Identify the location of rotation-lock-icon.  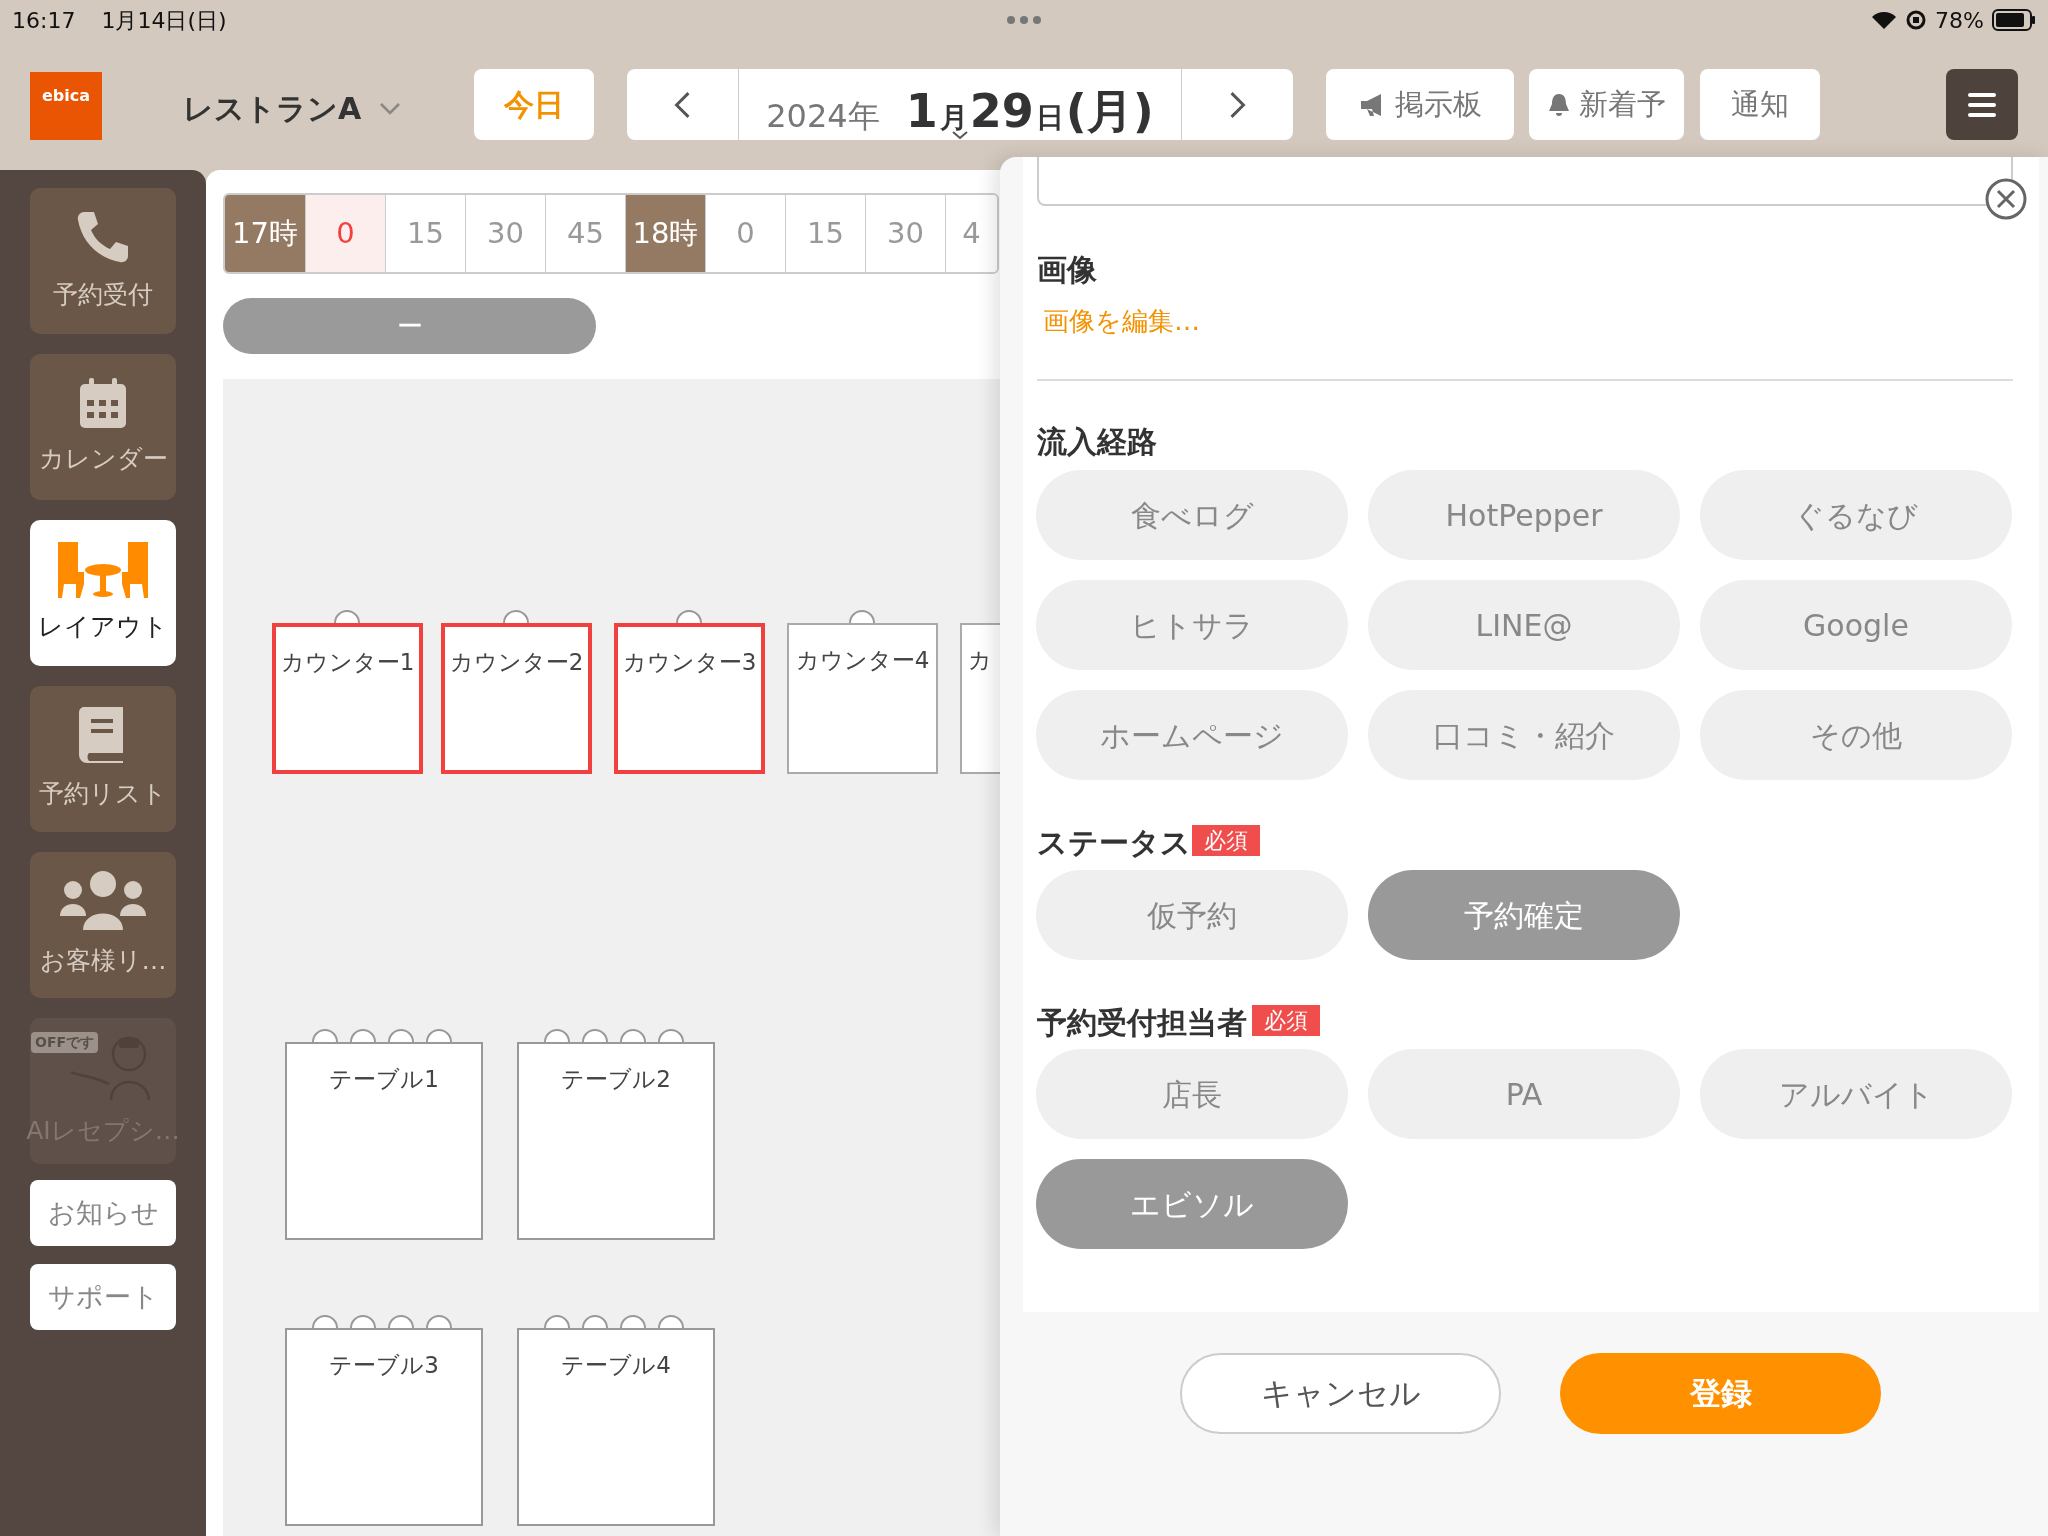
(1916, 20).